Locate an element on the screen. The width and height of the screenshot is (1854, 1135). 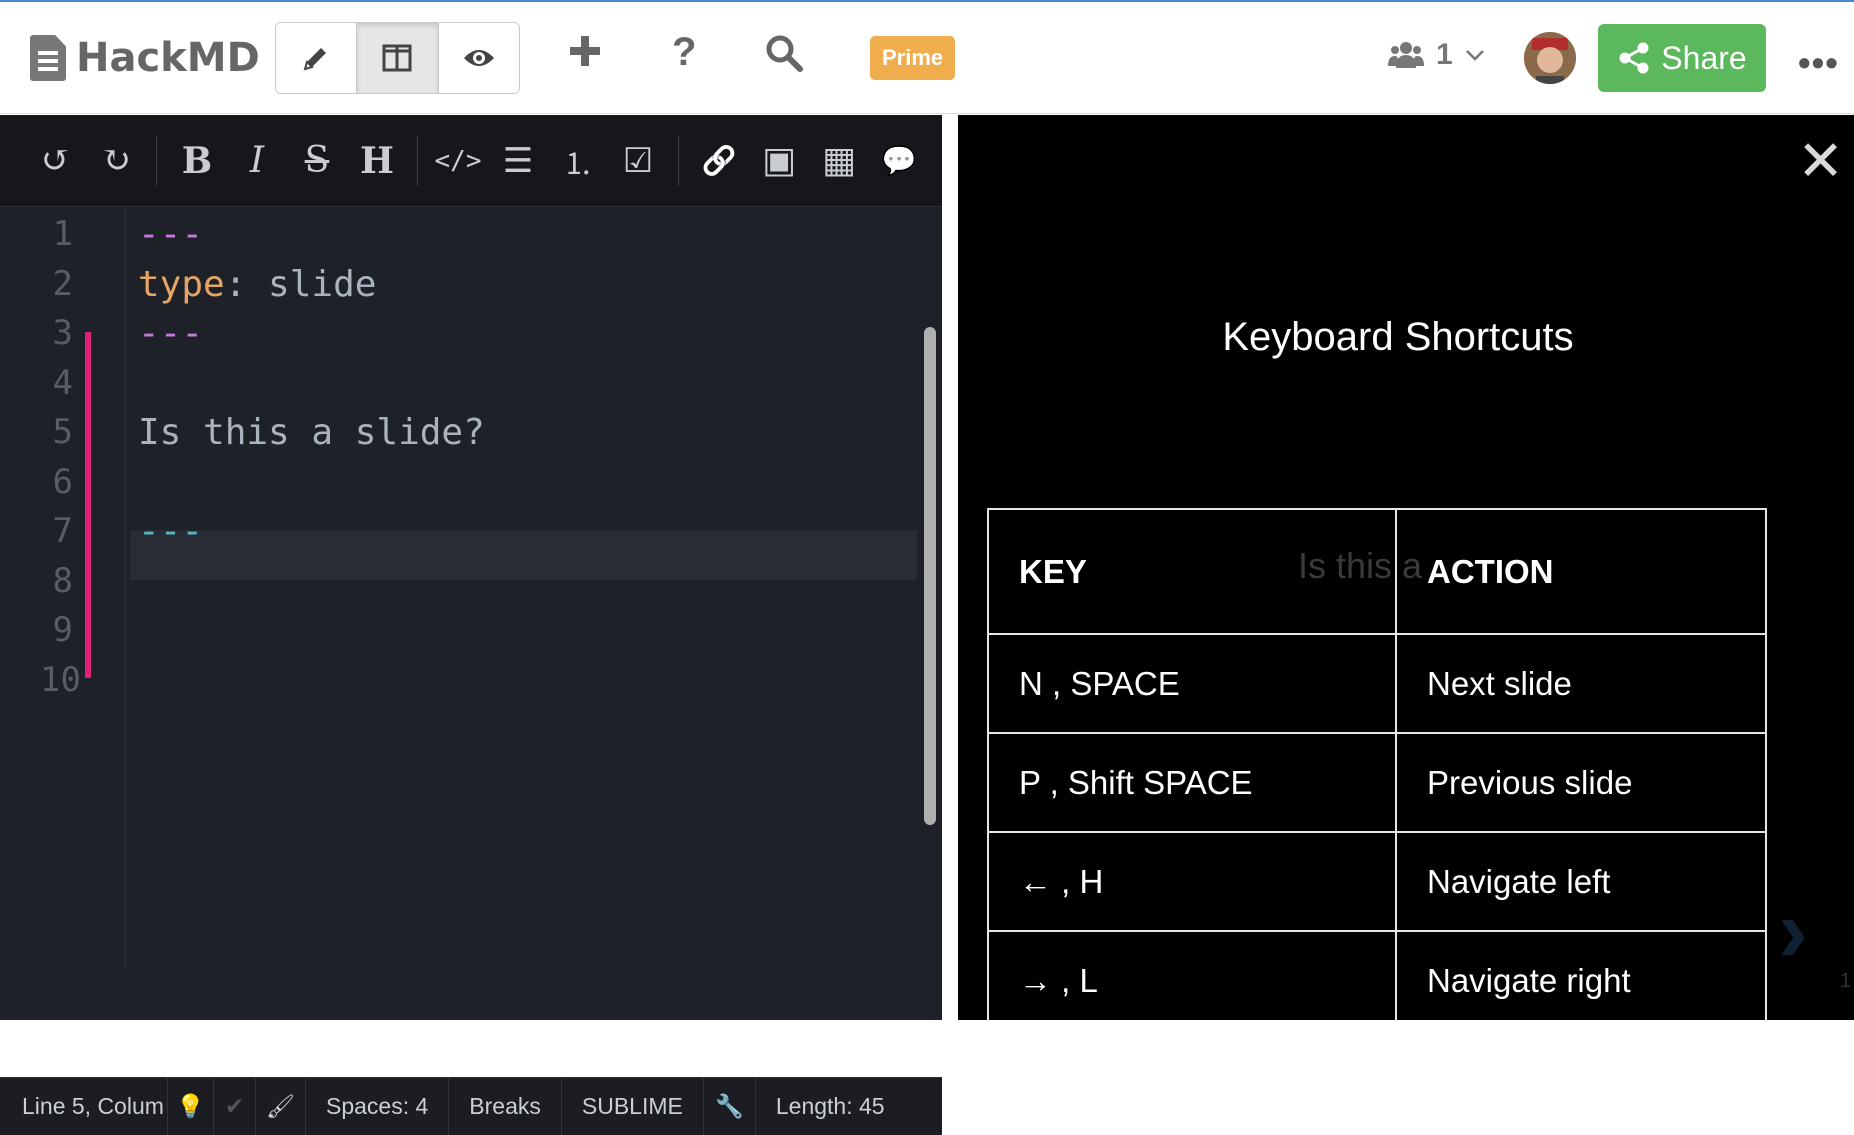
shortcut-key: ← , H is located at coordinates (1192, 881).